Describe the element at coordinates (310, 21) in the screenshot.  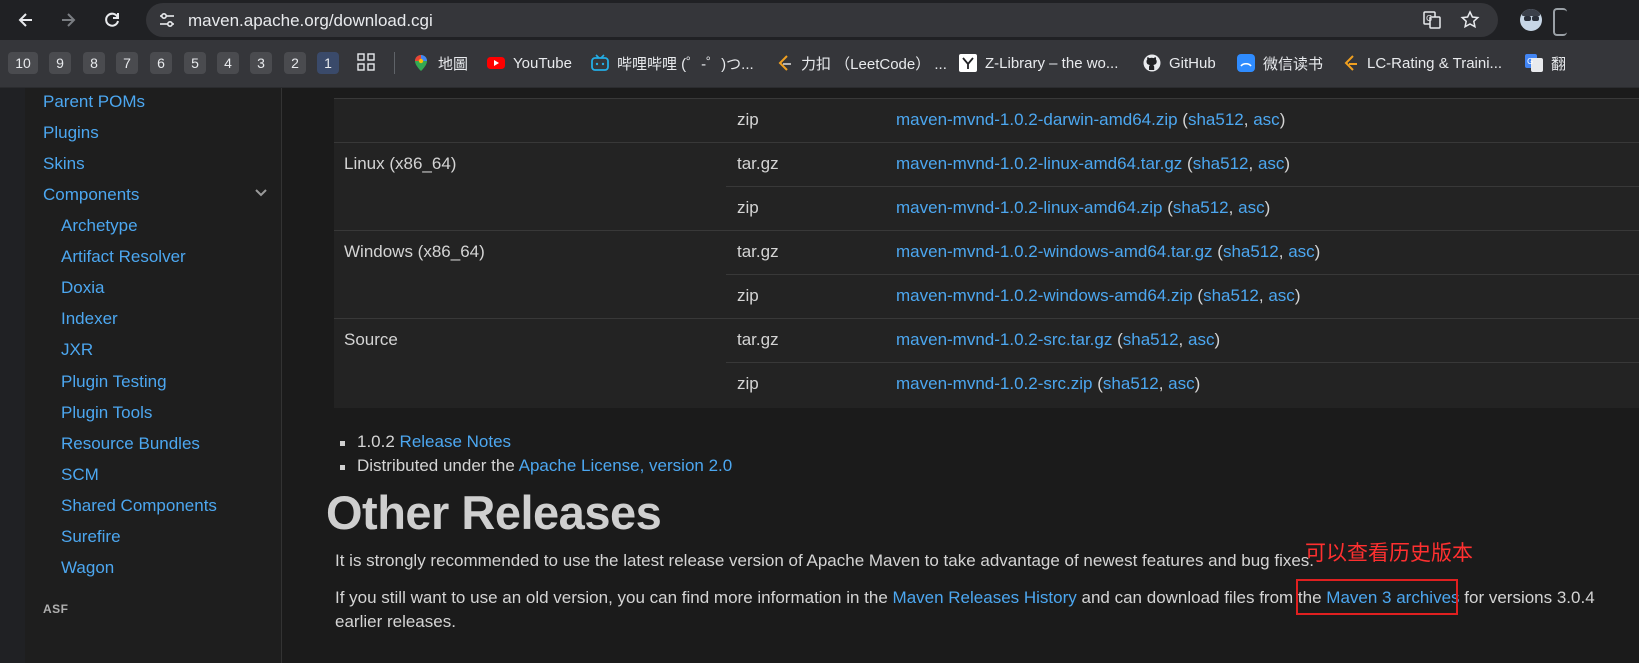
I see `url-text: maven.apache.org/download.cgi` at that location.